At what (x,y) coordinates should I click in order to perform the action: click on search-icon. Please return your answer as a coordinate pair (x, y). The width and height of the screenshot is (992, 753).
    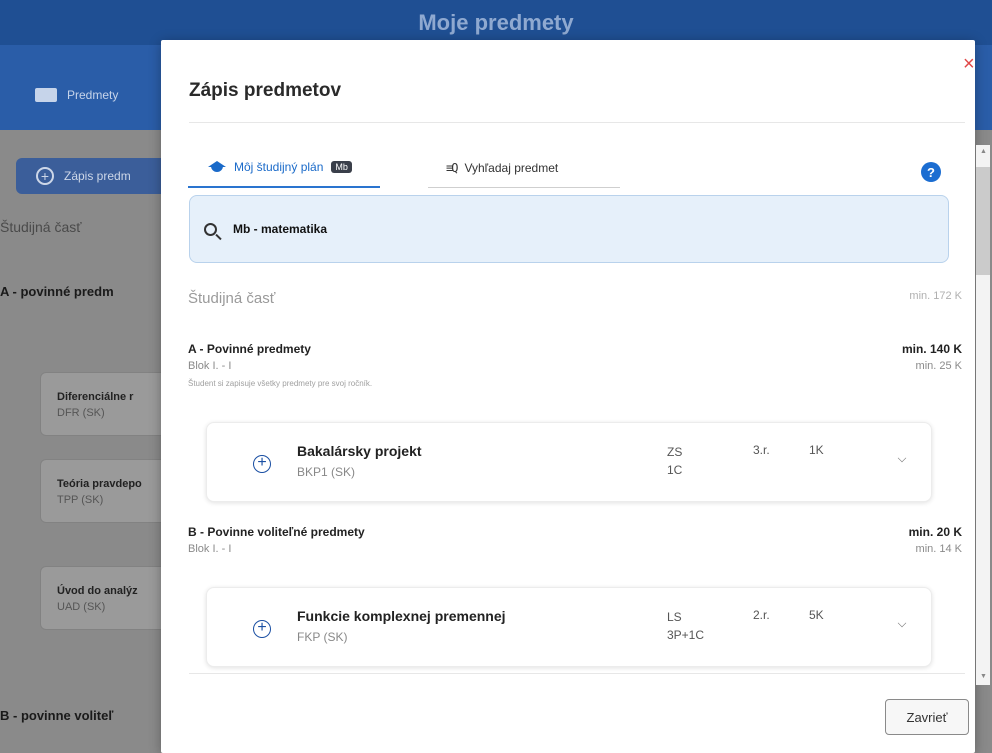
    Looking at the image, I should click on (210, 229).